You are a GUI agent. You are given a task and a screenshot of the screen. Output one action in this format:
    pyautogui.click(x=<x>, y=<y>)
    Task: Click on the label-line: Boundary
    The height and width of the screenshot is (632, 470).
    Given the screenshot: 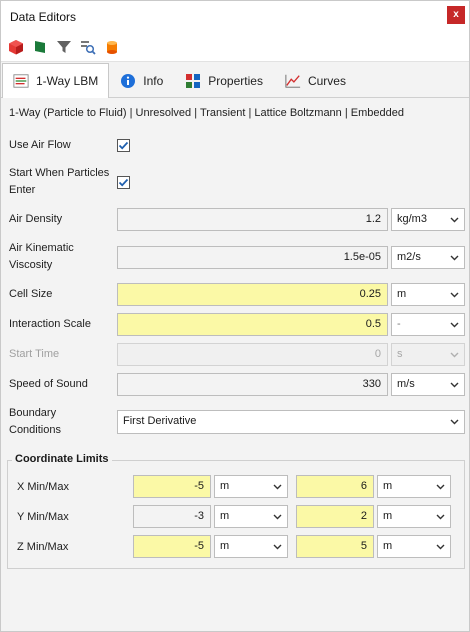 What is the action you would take?
    pyautogui.click(x=33, y=413)
    